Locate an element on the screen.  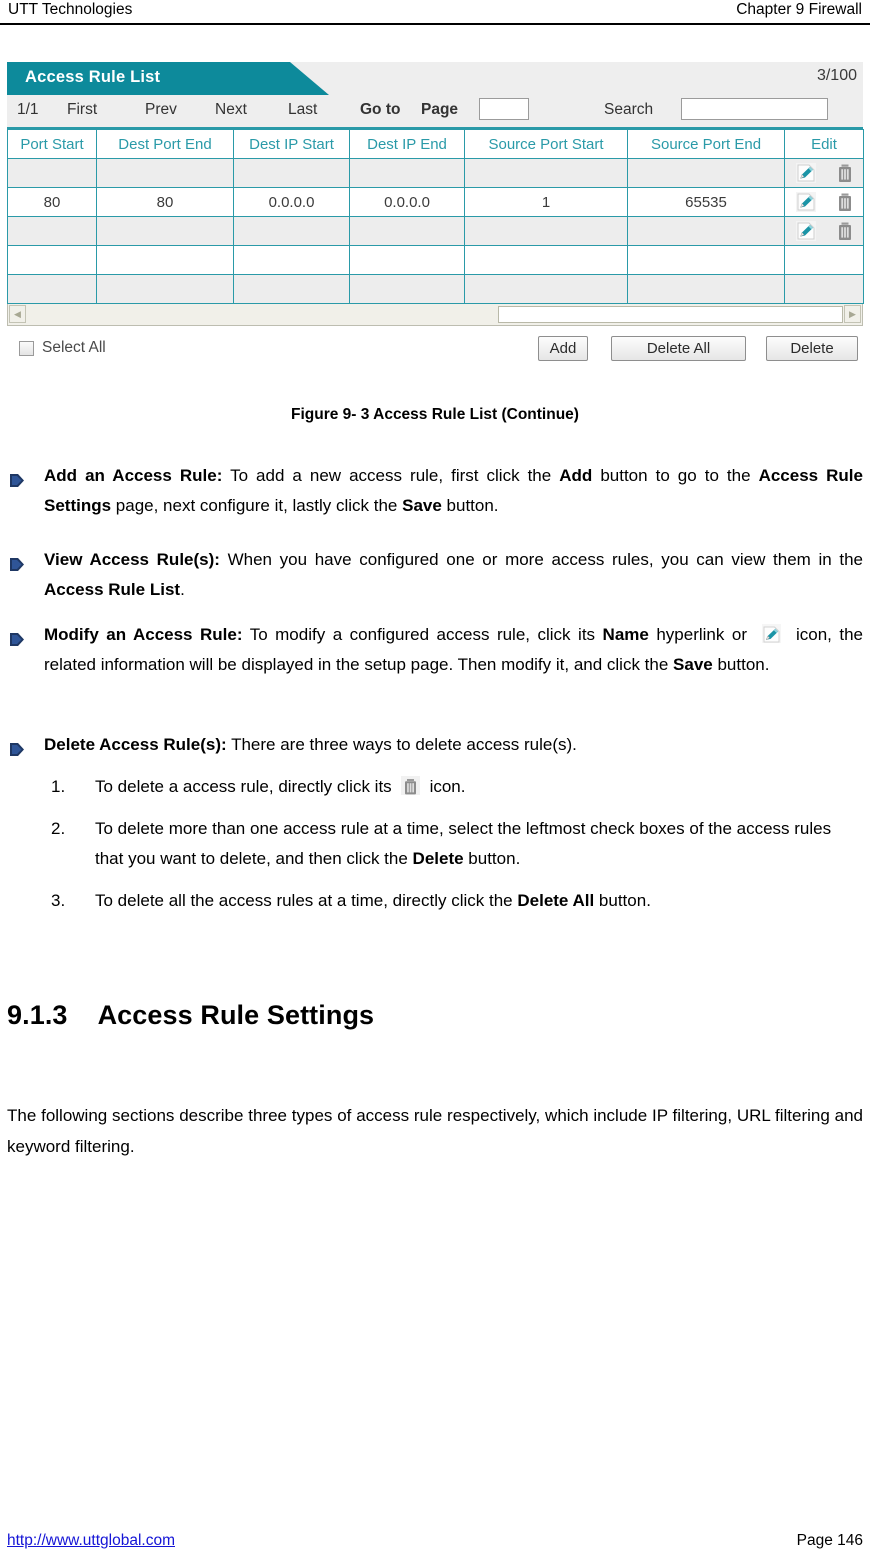
bullet-title: Add an Access Rule: is located at coordinates (133, 475).